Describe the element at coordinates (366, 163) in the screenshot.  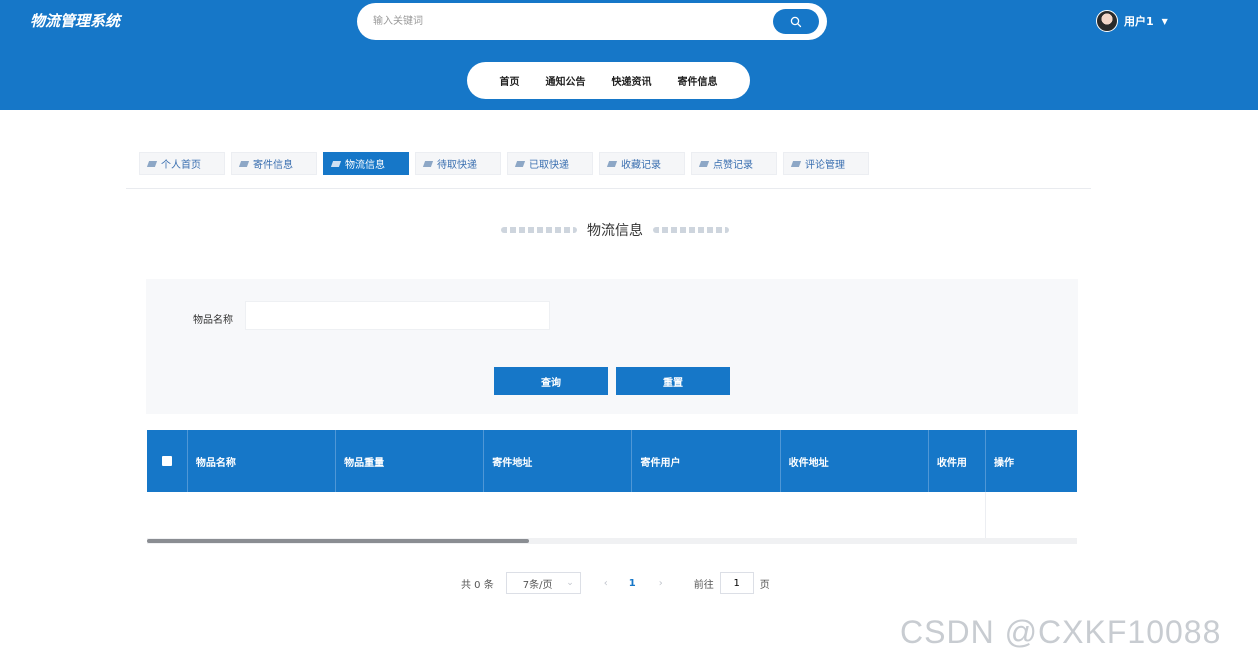
I see `tab-logistics-info: 物流信息` at that location.